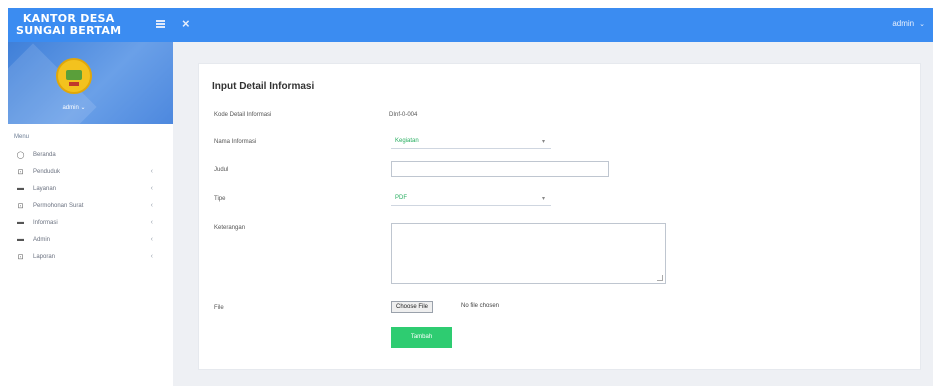  I want to click on judul-input, so click(500, 169).